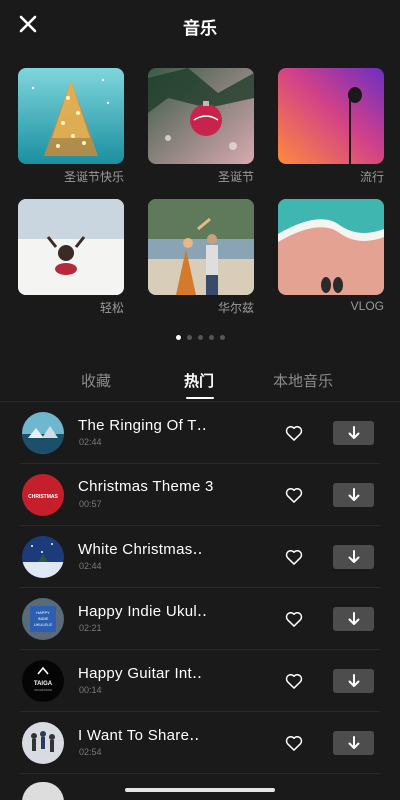  I want to click on track-title: Happy Guitar Int‥, so click(140, 673).